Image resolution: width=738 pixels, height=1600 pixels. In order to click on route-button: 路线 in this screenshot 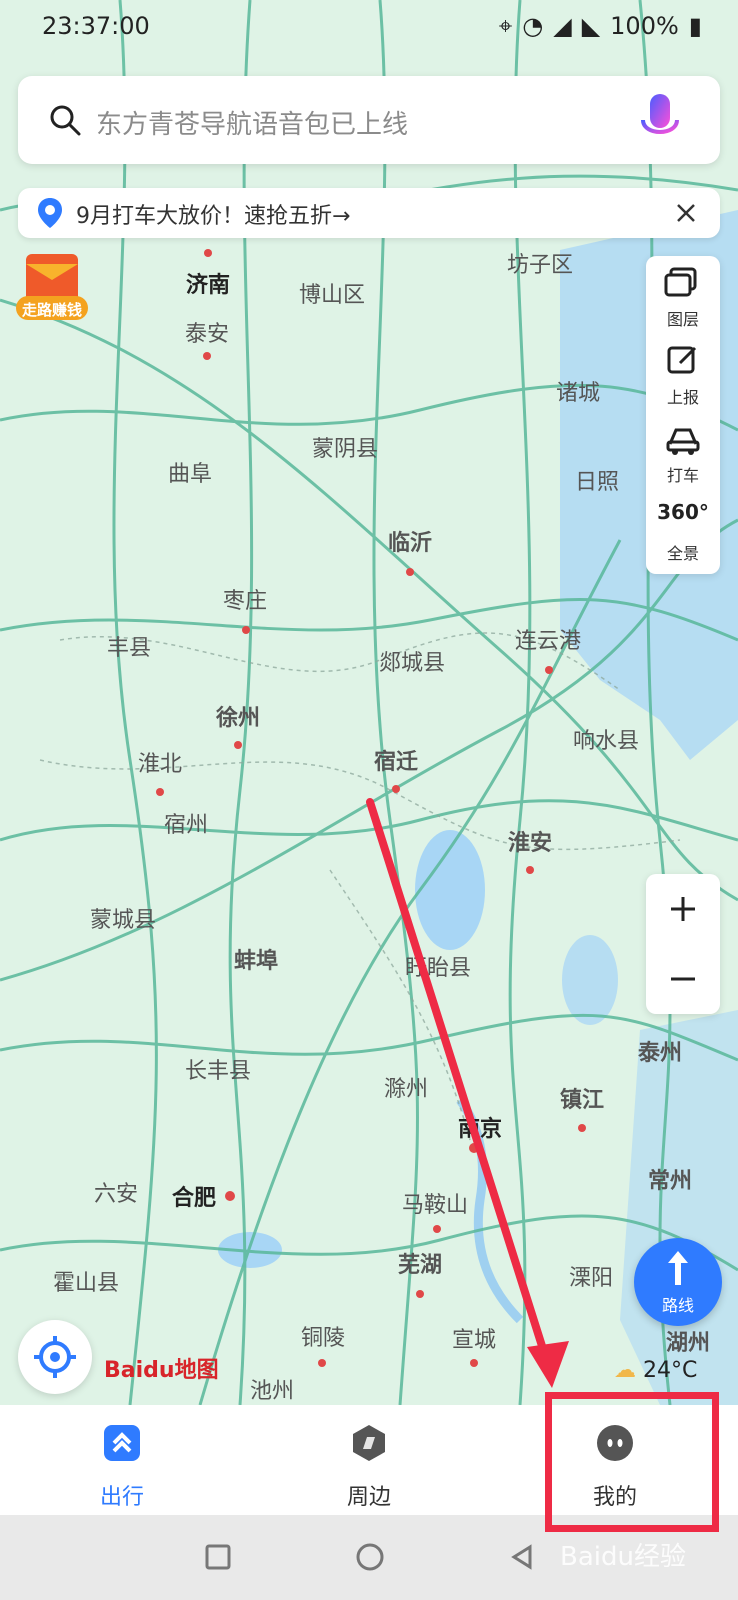, I will do `click(678, 1282)`.